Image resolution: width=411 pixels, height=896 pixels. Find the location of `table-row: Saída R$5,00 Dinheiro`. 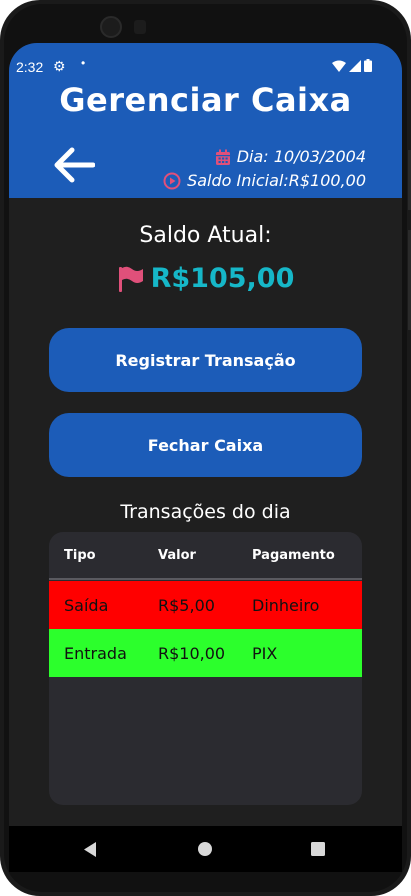

table-row: Saída R$5,00 Dinheiro is located at coordinates (205, 605).